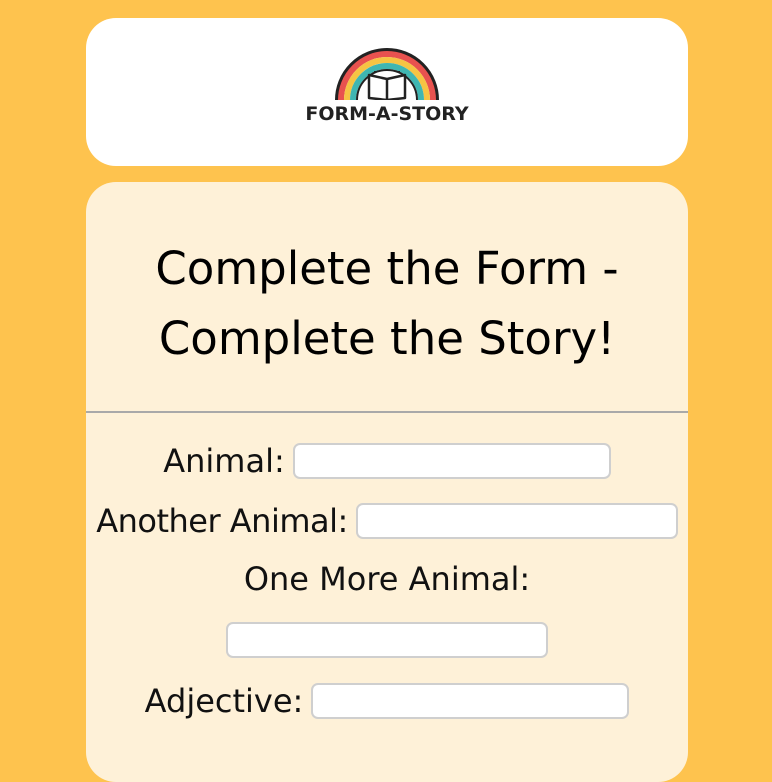  What do you see at coordinates (224, 701) in the screenshot?
I see `adjective-label: Adjective:` at bounding box center [224, 701].